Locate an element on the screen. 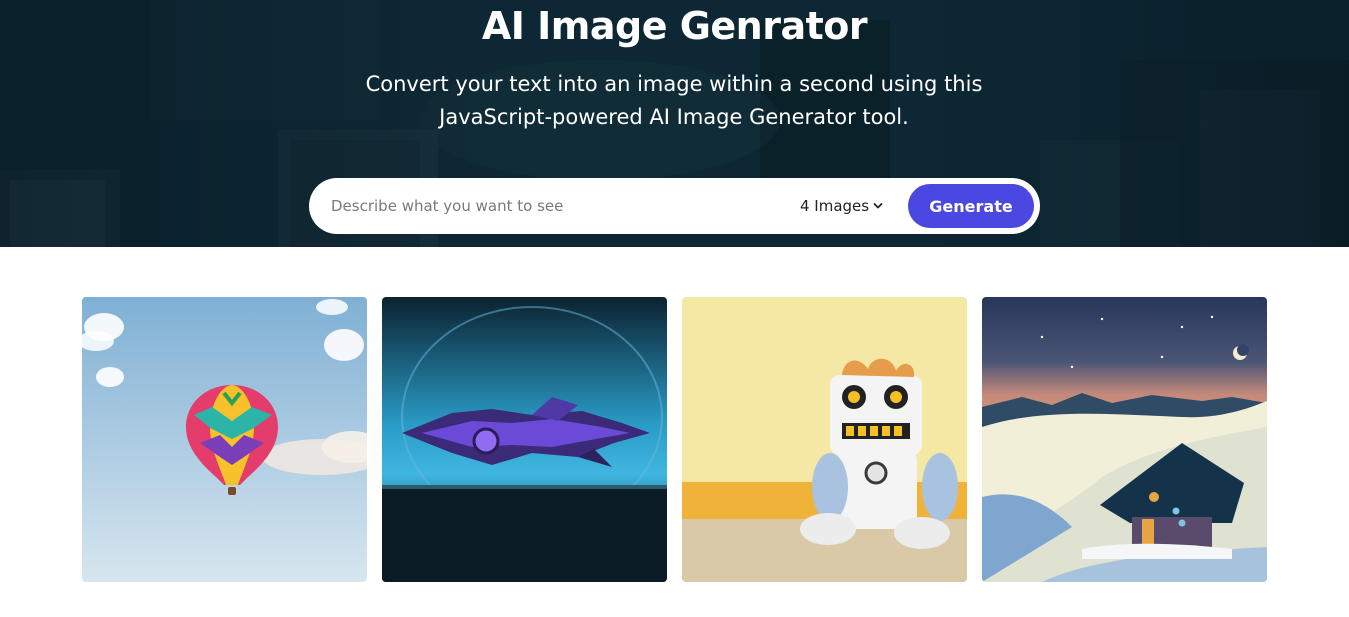  hot-air-balloon-image is located at coordinates (224, 439).